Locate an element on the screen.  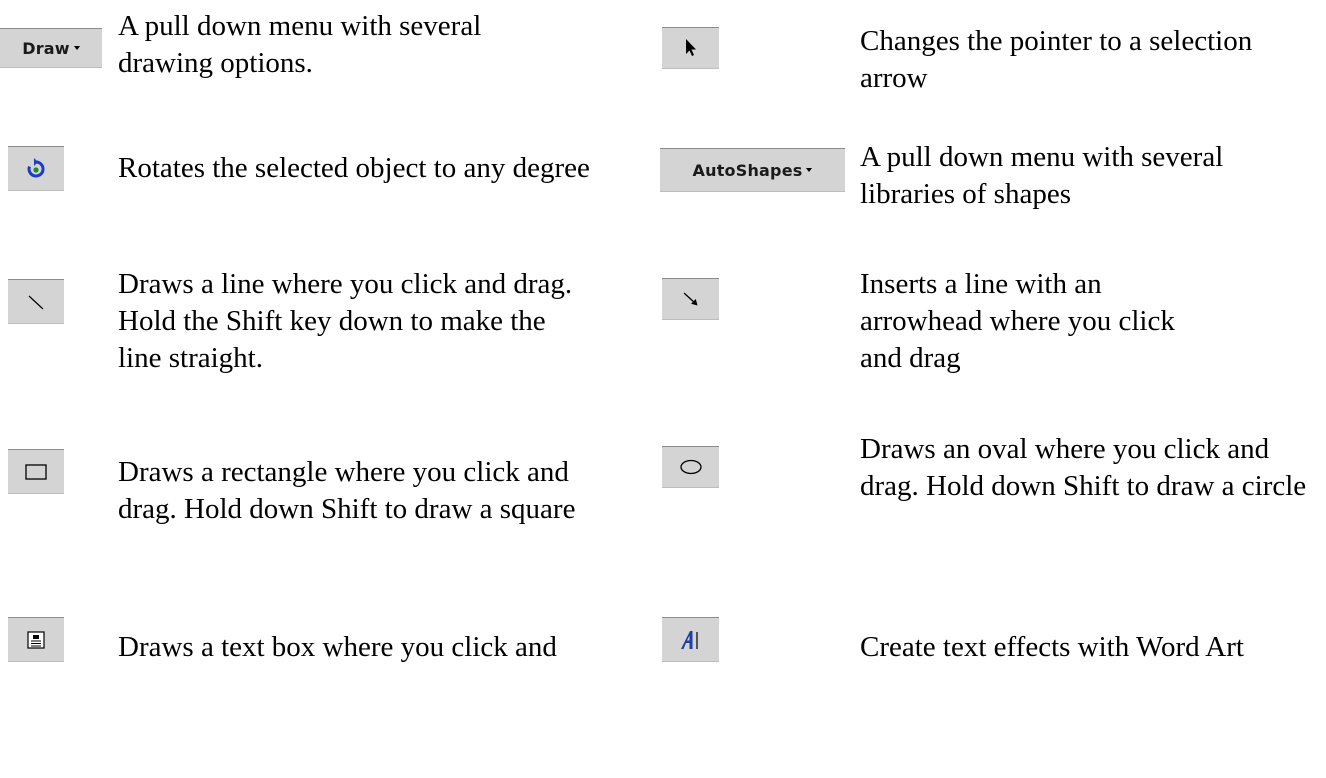
line-icon is located at coordinates (36, 302).